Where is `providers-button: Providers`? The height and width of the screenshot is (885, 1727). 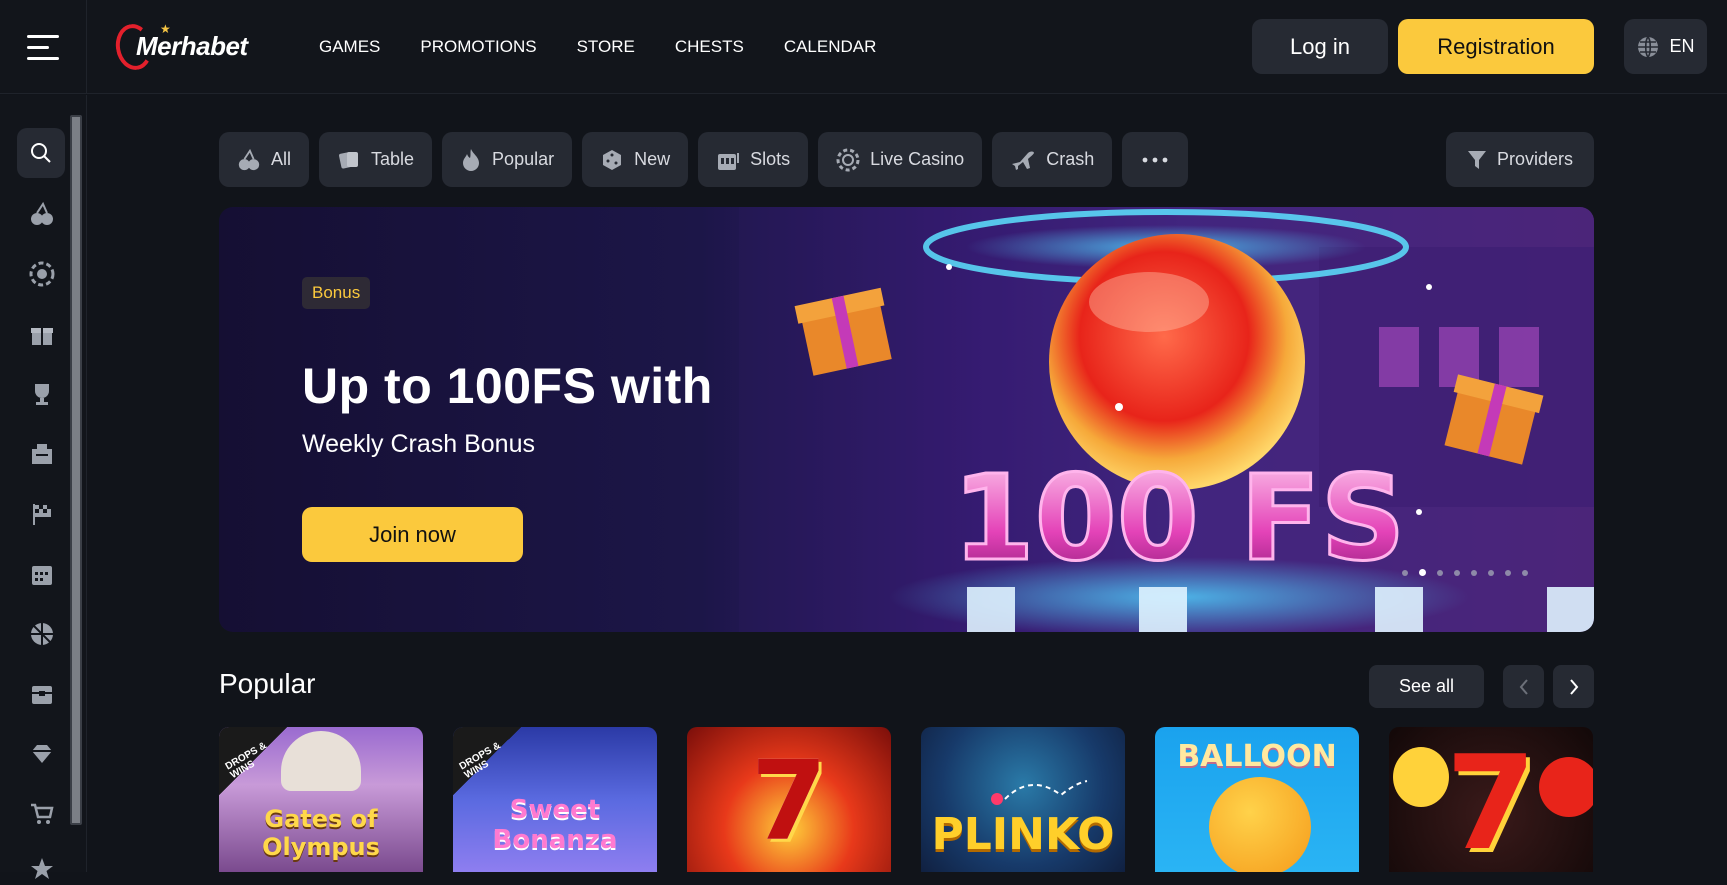
providers-button: Providers is located at coordinates (1520, 159).